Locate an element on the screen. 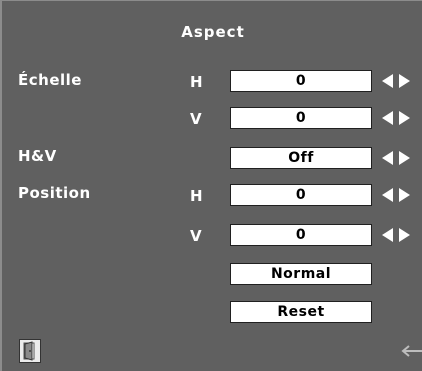 Image resolution: width=422 pixels, height=371 pixels. scale-h-adjust-icon is located at coordinates (396, 81).